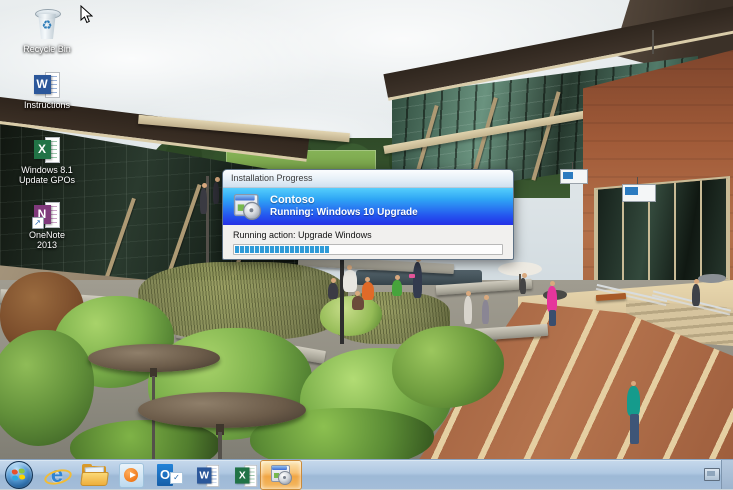 This screenshot has height=490, width=733. I want to click on taskbar-button-word, so click(208, 475).